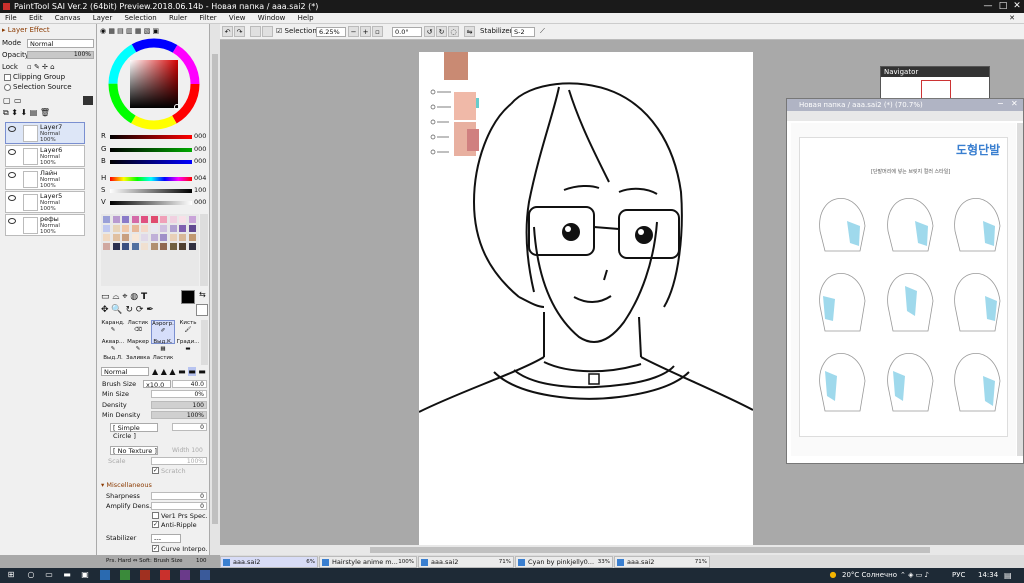 Image resolution: width=1024 pixels, height=583 pixels. What do you see at coordinates (188, 297) in the screenshot?
I see `primary-color-swatch` at bounding box center [188, 297].